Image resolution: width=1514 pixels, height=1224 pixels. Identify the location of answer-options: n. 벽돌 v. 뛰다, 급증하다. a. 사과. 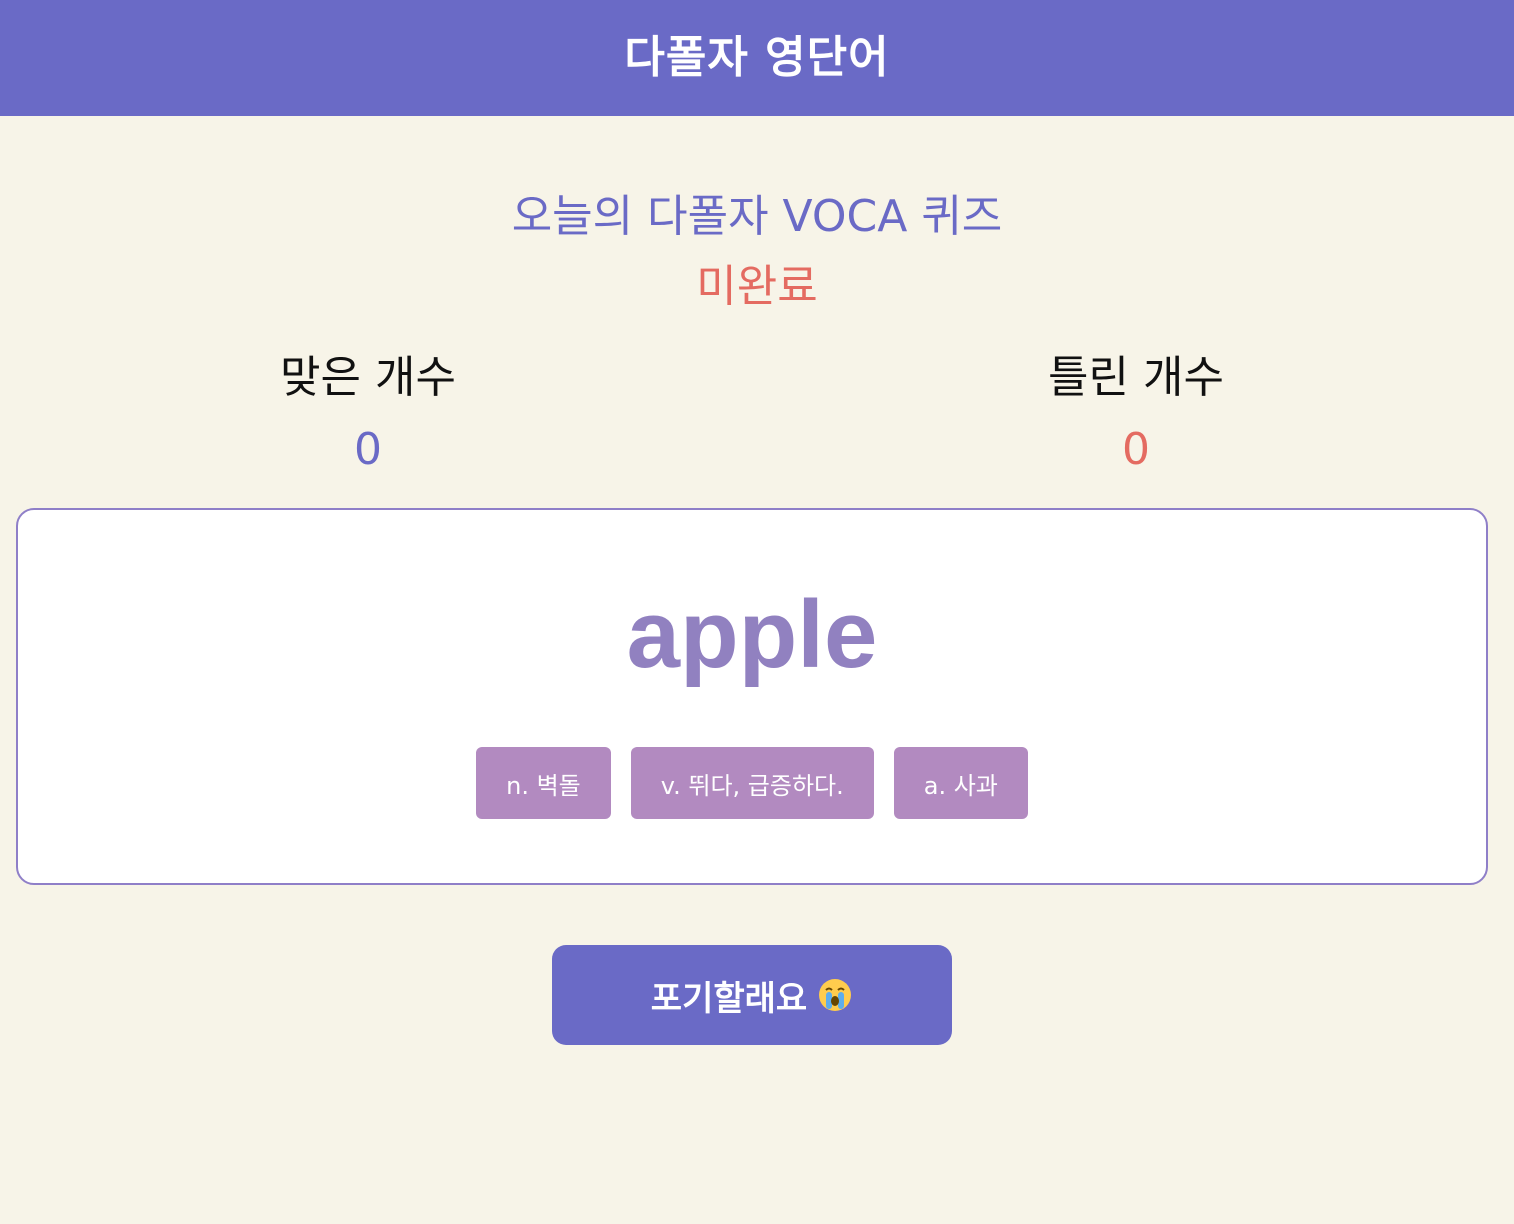
(752, 783).